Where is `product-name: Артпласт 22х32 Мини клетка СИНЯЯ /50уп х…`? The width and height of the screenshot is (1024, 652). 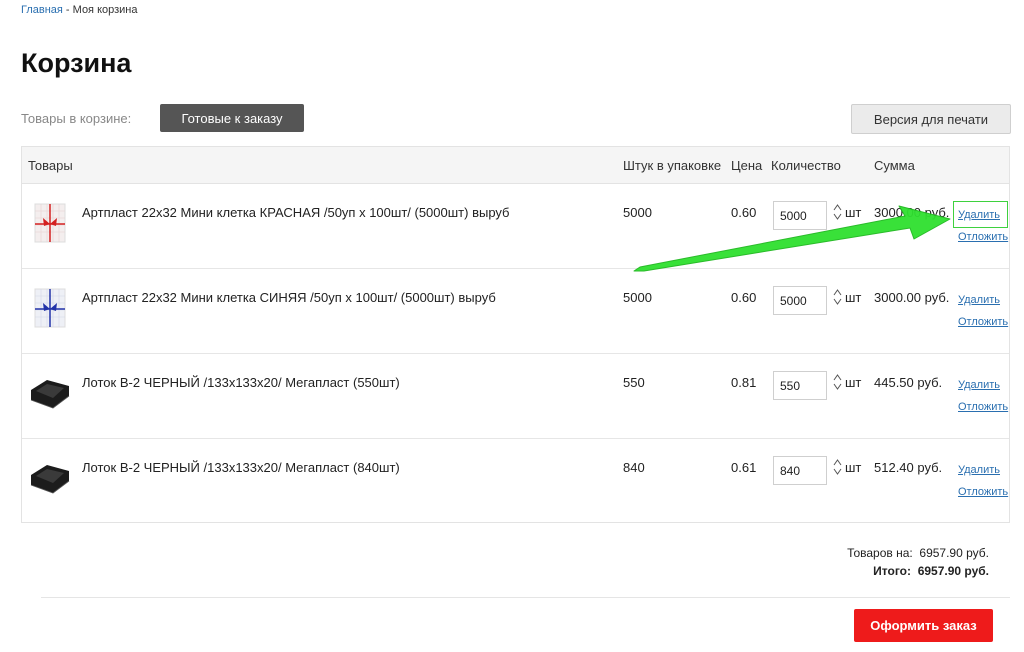 product-name: Артпласт 22х32 Мини клетка СИНЯЯ /50уп х… is located at coordinates (289, 297).